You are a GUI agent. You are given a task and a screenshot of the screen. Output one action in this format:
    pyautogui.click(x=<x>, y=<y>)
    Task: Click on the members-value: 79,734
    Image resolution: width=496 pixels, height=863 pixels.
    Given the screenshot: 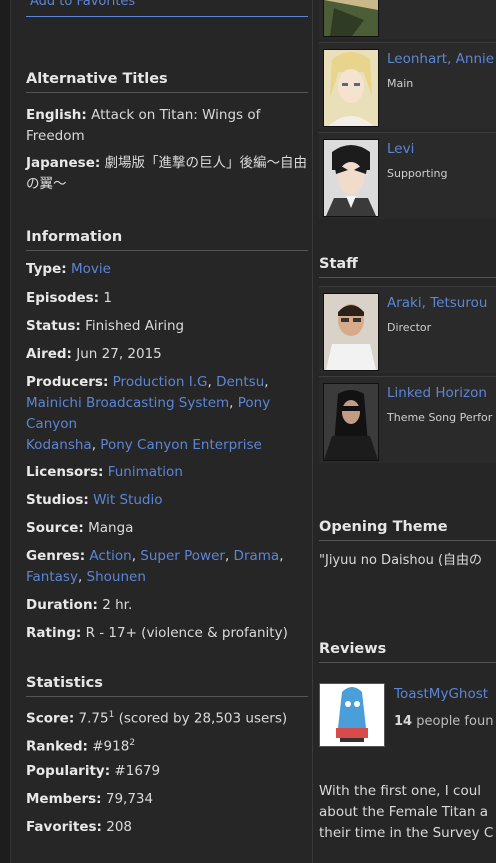 What is the action you would take?
    pyautogui.click(x=129, y=799)
    